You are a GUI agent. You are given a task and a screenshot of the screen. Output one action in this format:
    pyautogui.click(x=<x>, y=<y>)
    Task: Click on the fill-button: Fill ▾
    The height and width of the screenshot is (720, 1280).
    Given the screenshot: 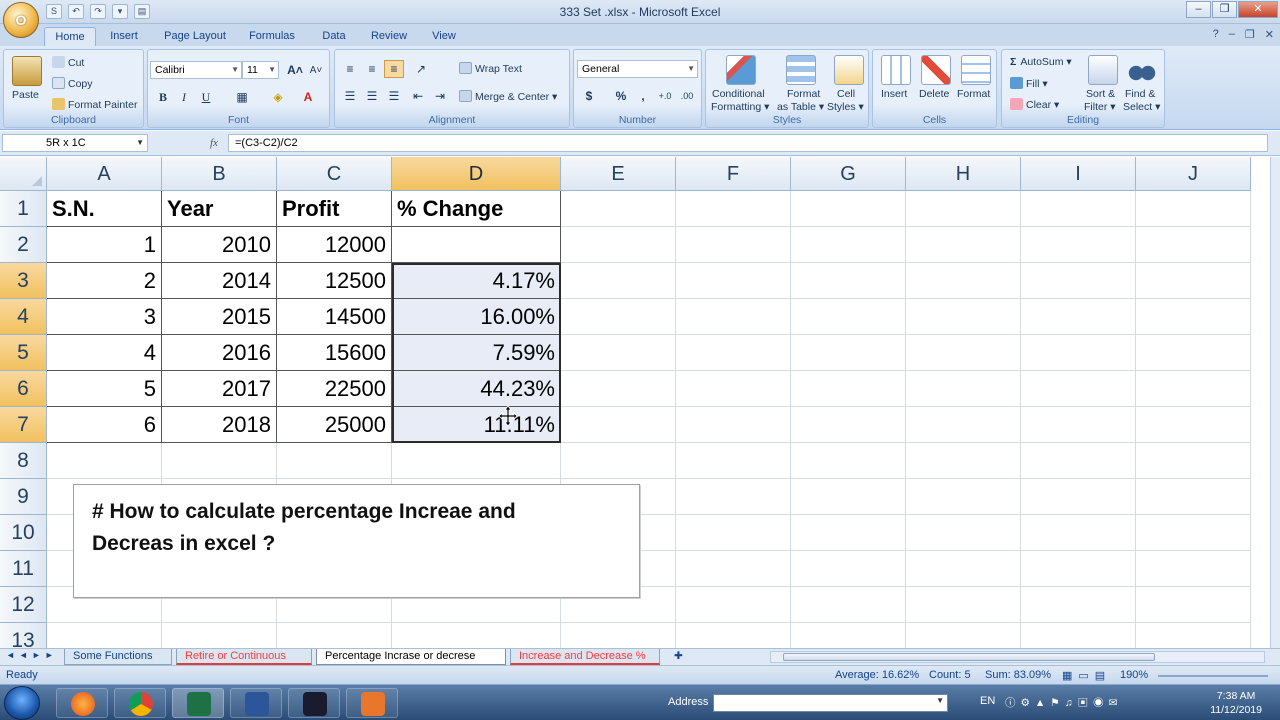 What is the action you would take?
    pyautogui.click(x=1029, y=83)
    